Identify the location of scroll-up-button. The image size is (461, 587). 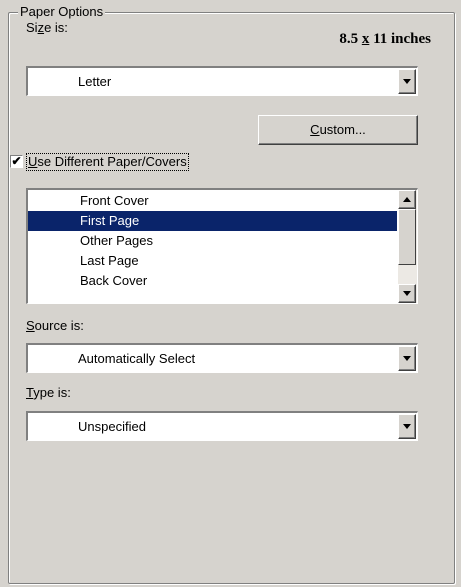
(407, 199).